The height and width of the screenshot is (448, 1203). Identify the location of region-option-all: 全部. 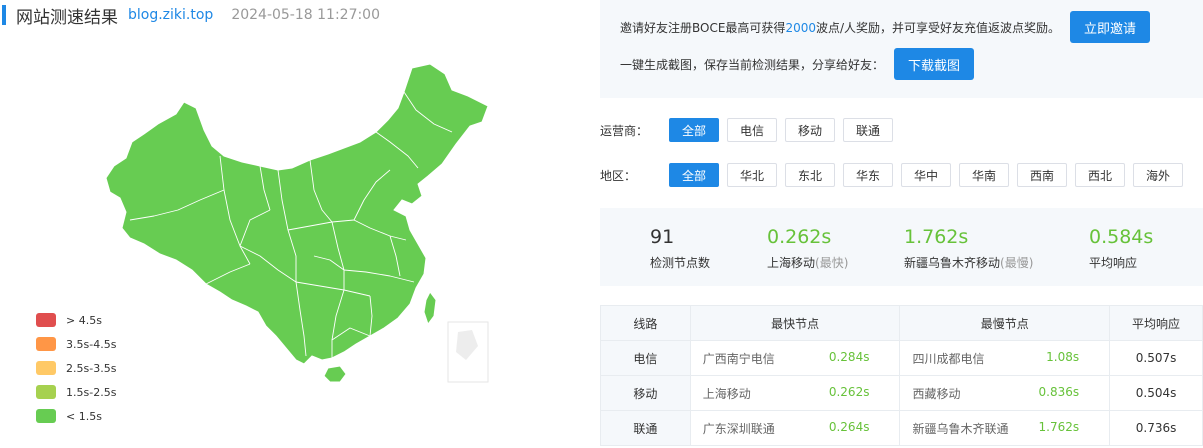
(694, 175).